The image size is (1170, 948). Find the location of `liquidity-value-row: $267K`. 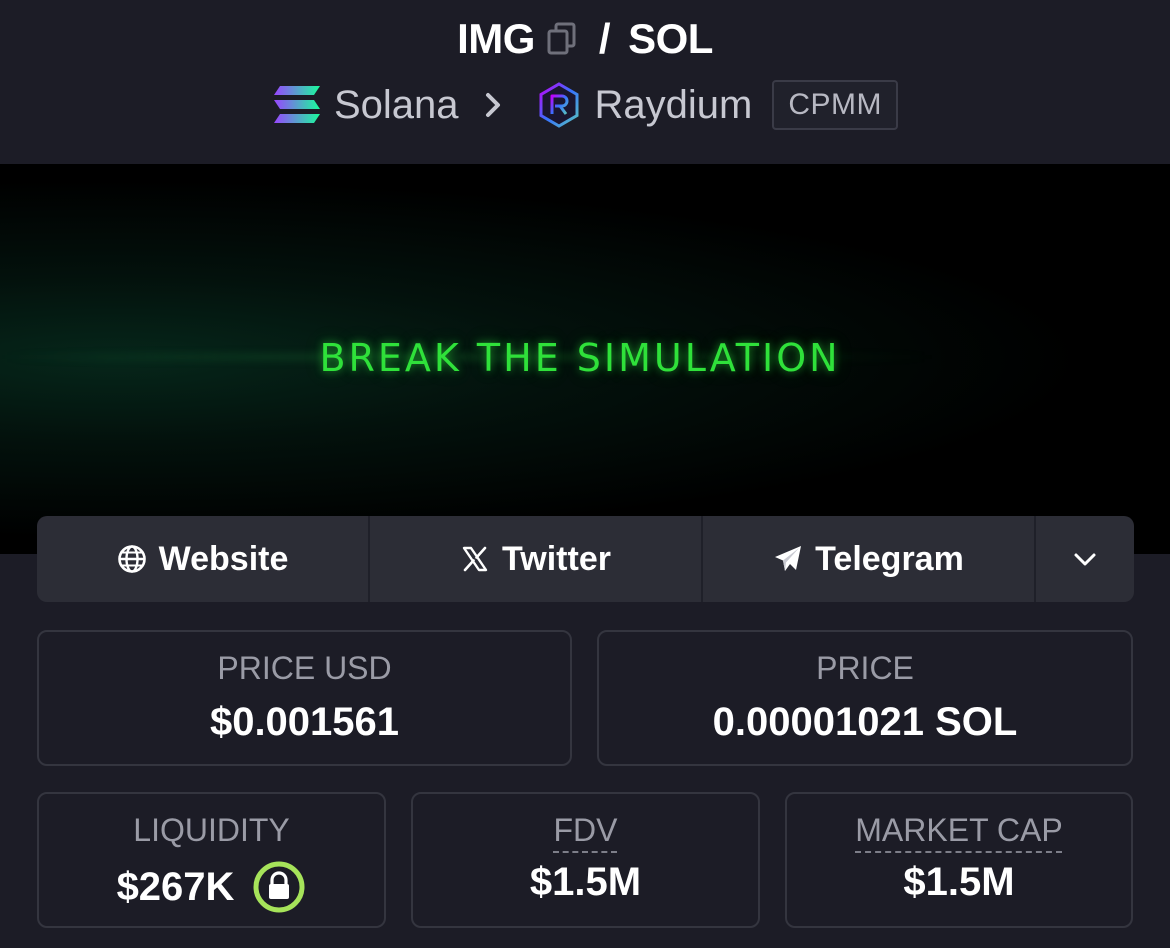

liquidity-value-row: $267K is located at coordinates (211, 887).